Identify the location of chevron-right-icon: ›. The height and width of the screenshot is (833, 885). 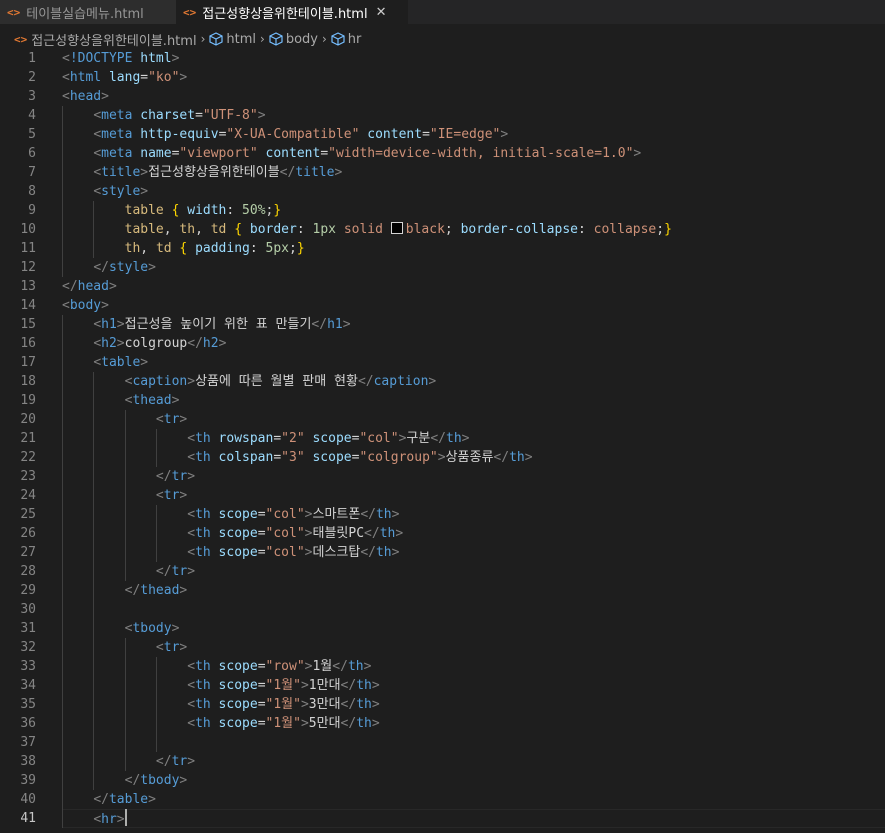
(262, 39).